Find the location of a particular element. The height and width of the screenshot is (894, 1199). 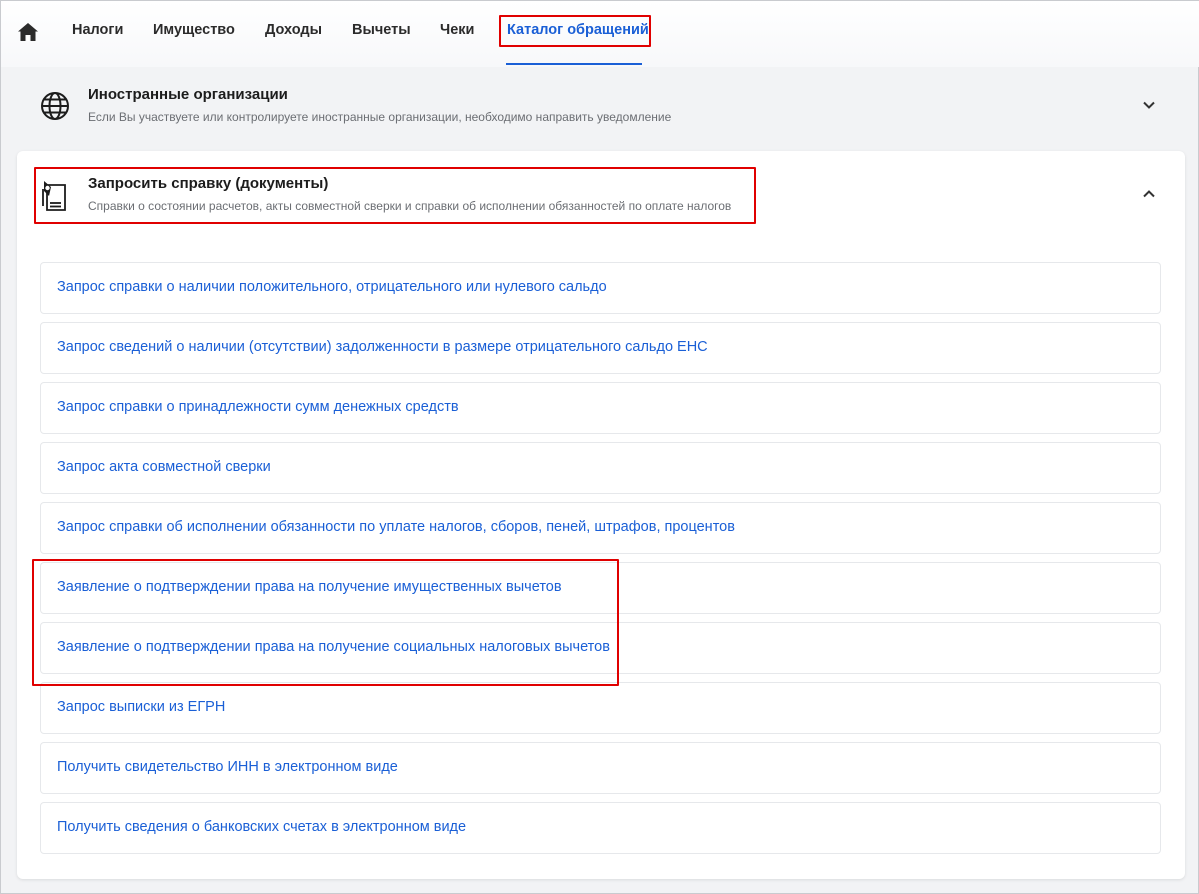

nav-item-deductions: Вычеты is located at coordinates (381, 30).